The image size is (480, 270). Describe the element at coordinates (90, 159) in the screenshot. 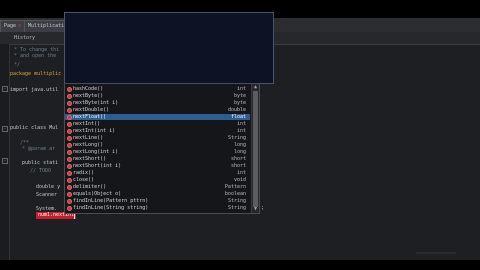

I see `method-signature: nextShort()` at that location.